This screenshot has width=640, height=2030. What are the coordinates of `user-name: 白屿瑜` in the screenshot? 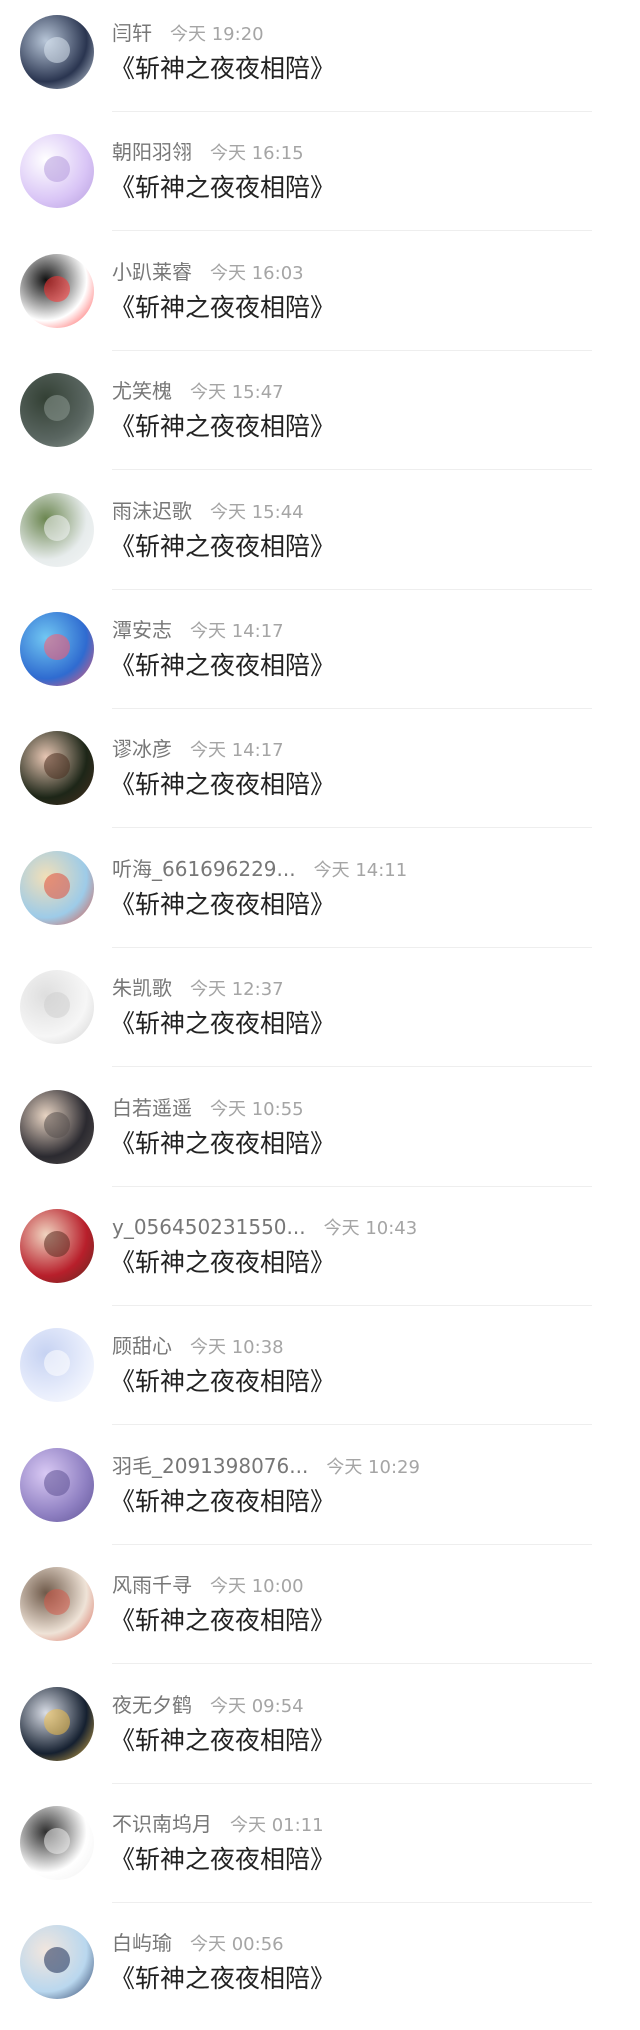 It's located at (142, 1943).